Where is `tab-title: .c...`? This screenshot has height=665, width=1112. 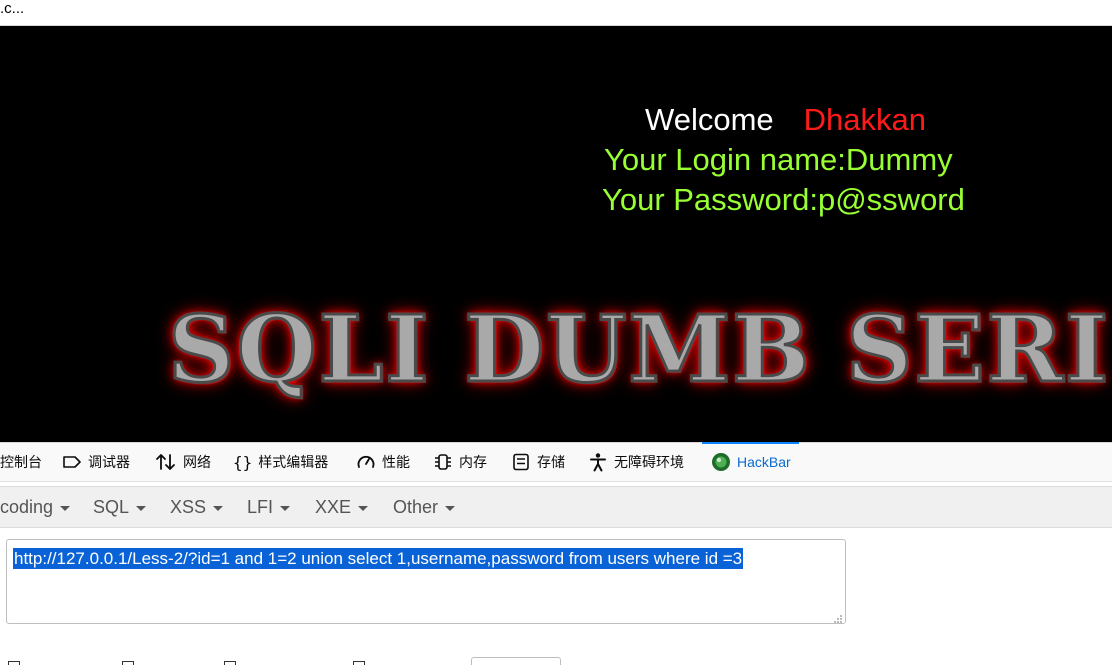
tab-title: .c... is located at coordinates (12, 9).